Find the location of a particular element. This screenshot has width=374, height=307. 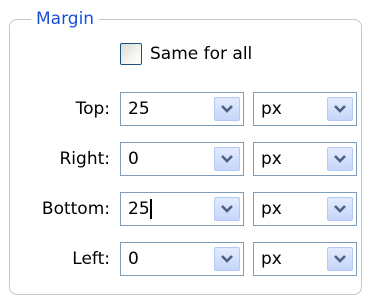

right-value-dropdown-button is located at coordinates (227, 159).